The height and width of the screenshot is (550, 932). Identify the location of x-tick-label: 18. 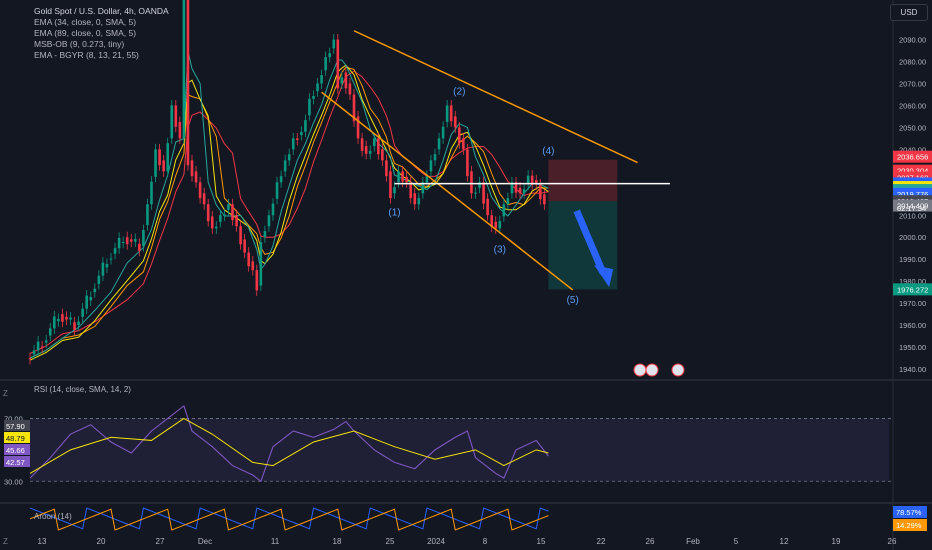
(337, 541).